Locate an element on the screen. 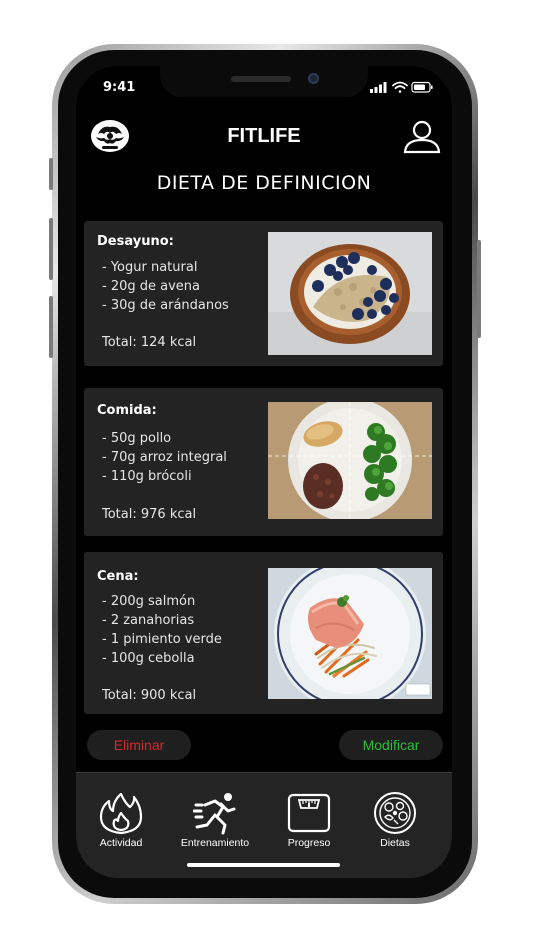 This screenshot has width=533, height=937. mute-switch is located at coordinates (51, 174).